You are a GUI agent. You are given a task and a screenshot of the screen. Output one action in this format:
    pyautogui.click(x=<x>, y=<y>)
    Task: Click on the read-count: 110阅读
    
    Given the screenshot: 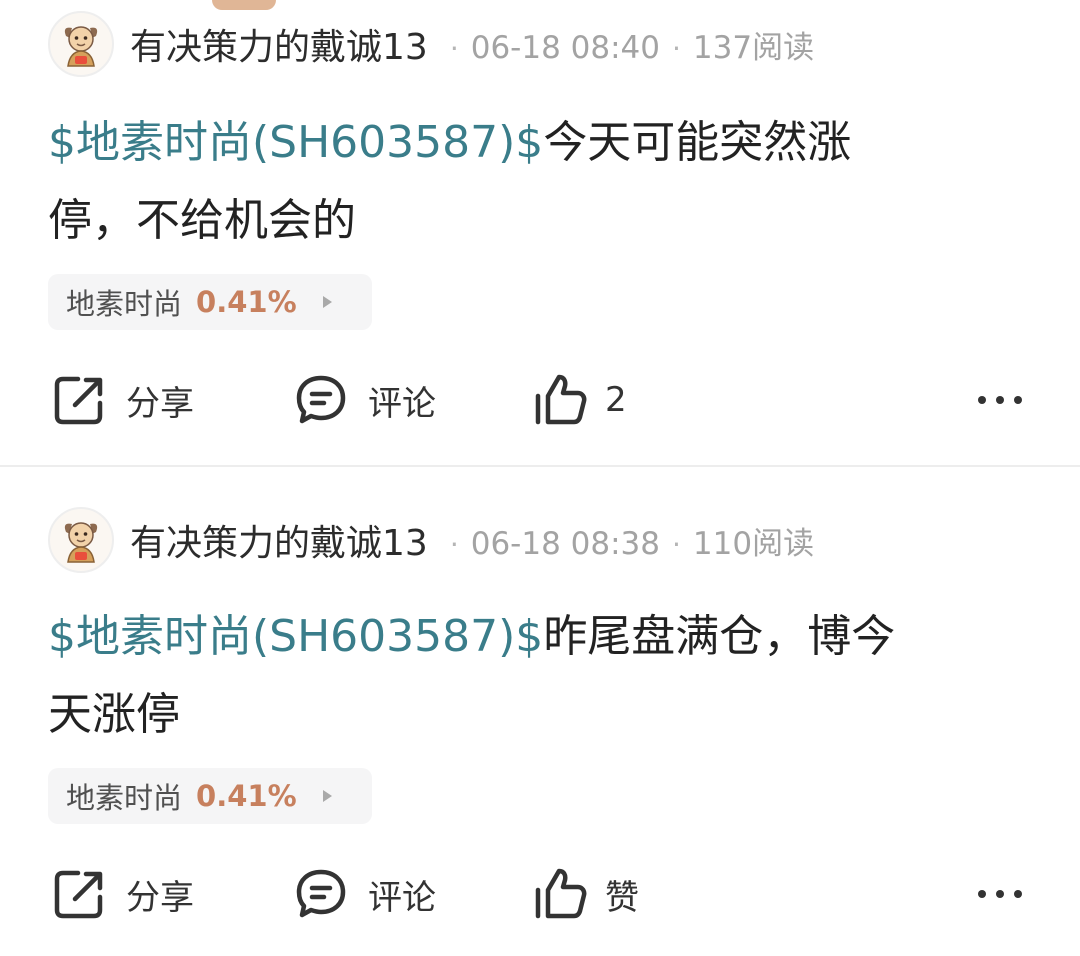 What is the action you would take?
    pyautogui.click(x=753, y=543)
    